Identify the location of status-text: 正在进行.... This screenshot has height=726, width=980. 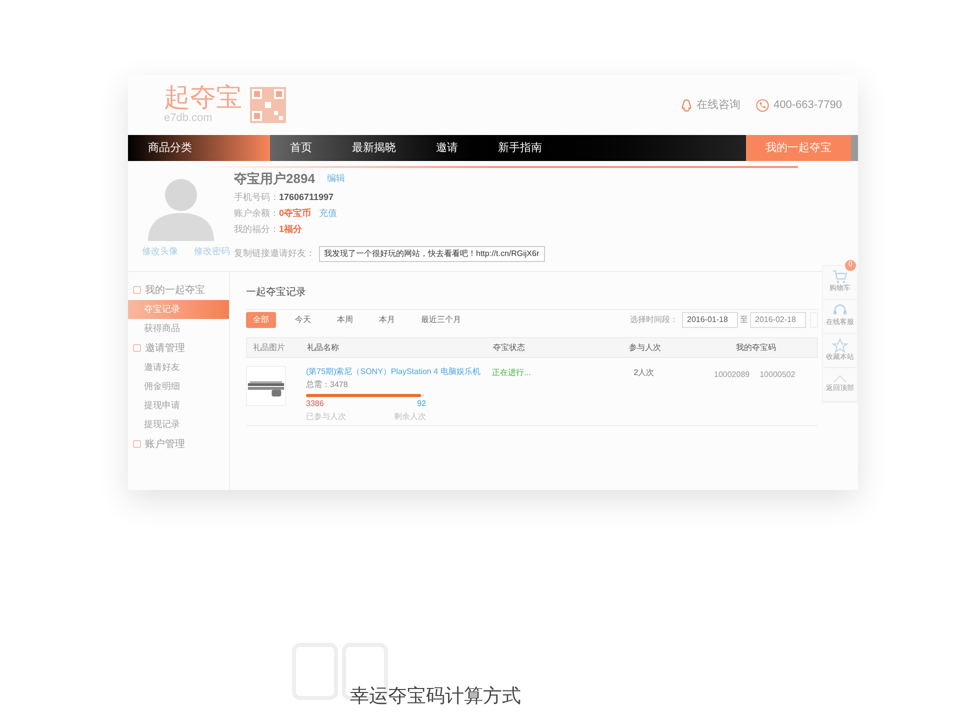
(512, 373).